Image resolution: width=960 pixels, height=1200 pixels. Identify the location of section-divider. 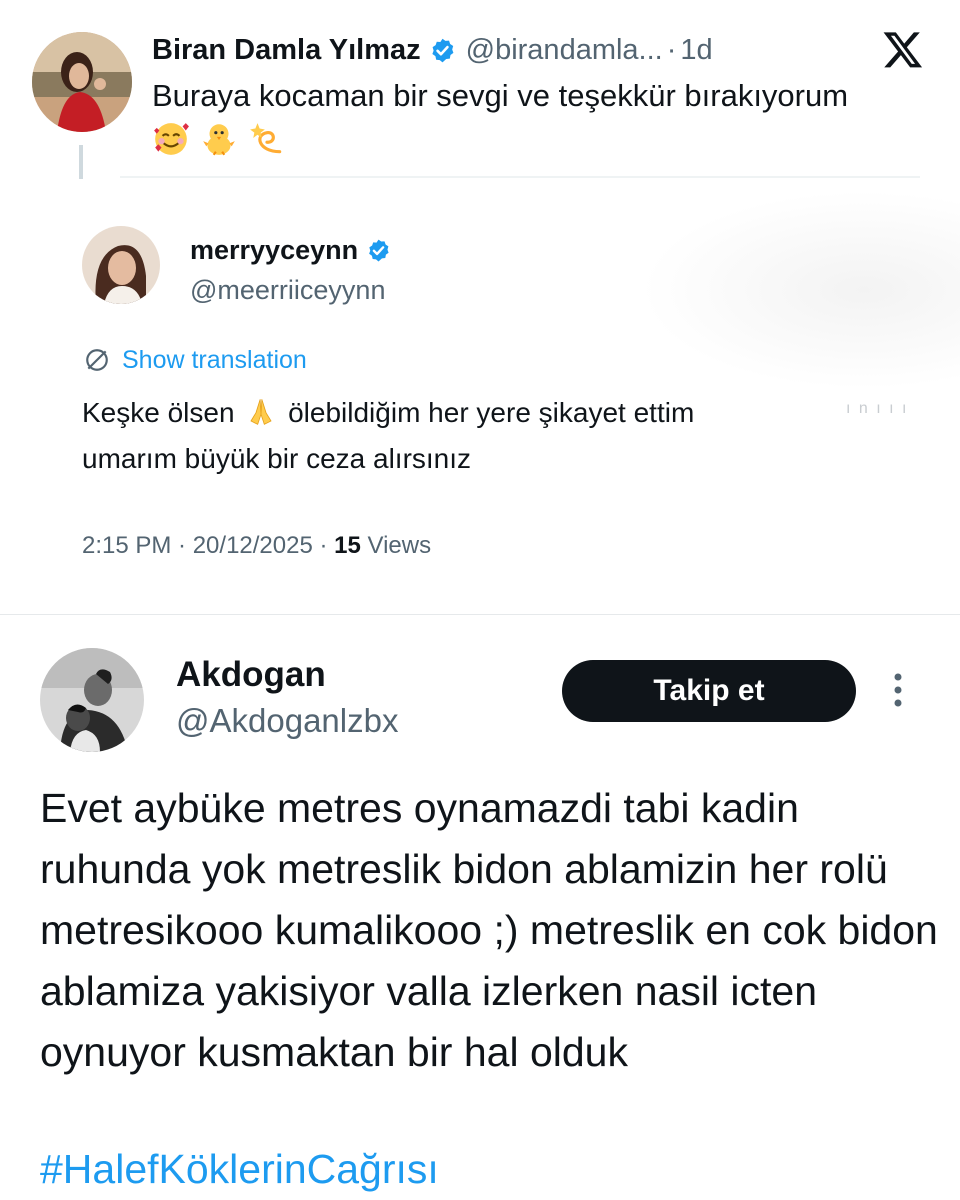
(480, 614).